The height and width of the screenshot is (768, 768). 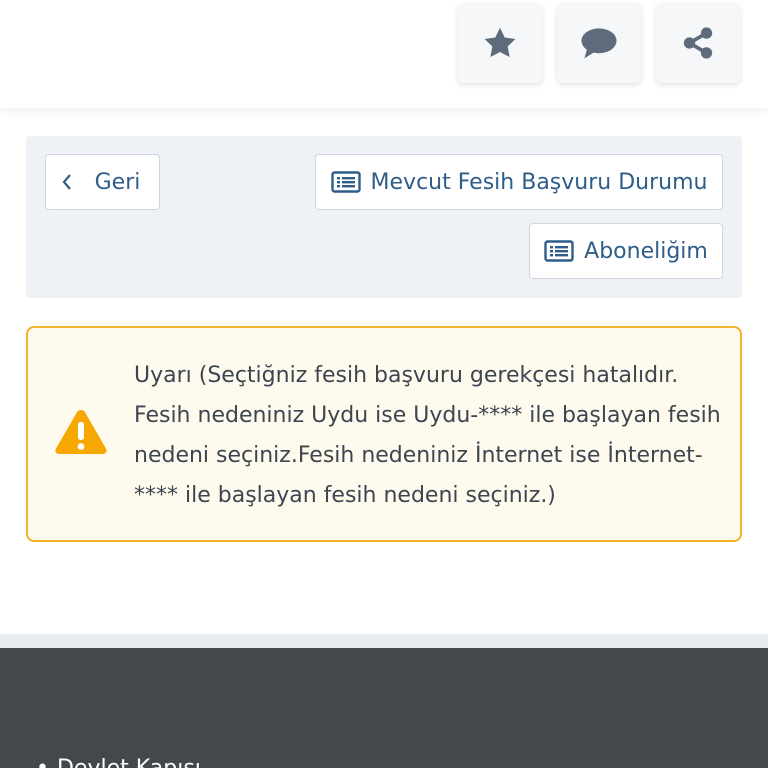 I want to click on comment-icon, so click(x=599, y=43).